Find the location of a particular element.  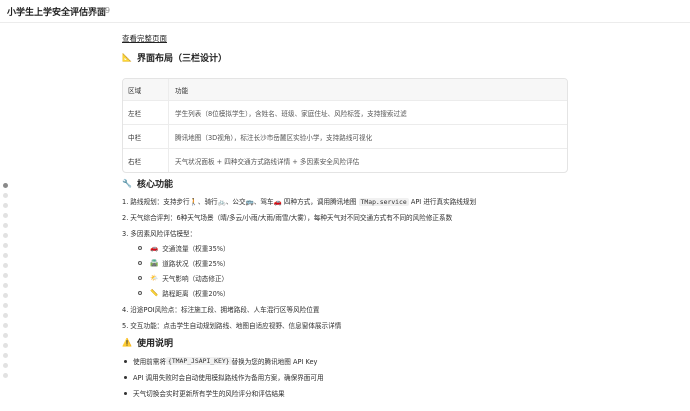

wrench-icon: 🔧 is located at coordinates (127, 183).